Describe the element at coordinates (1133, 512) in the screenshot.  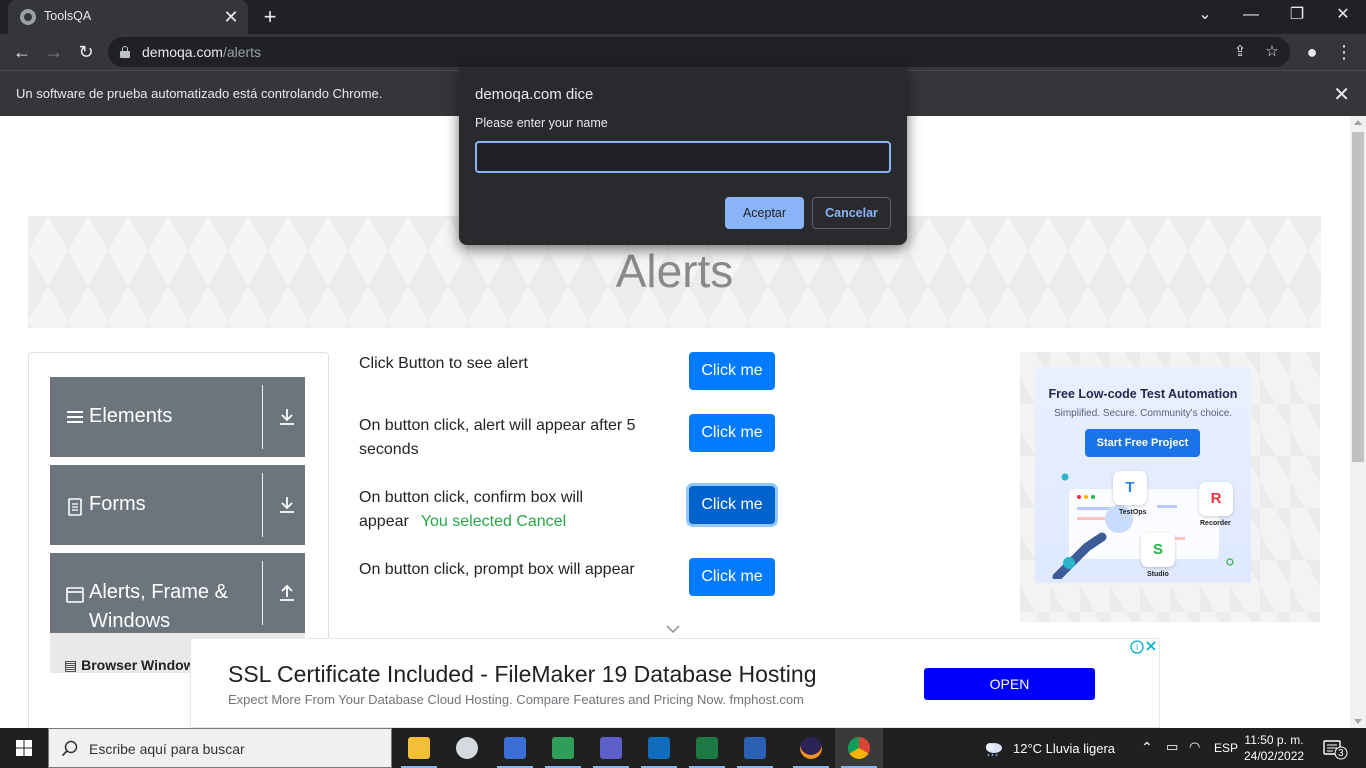
I see `tool-label: TestOps` at that location.